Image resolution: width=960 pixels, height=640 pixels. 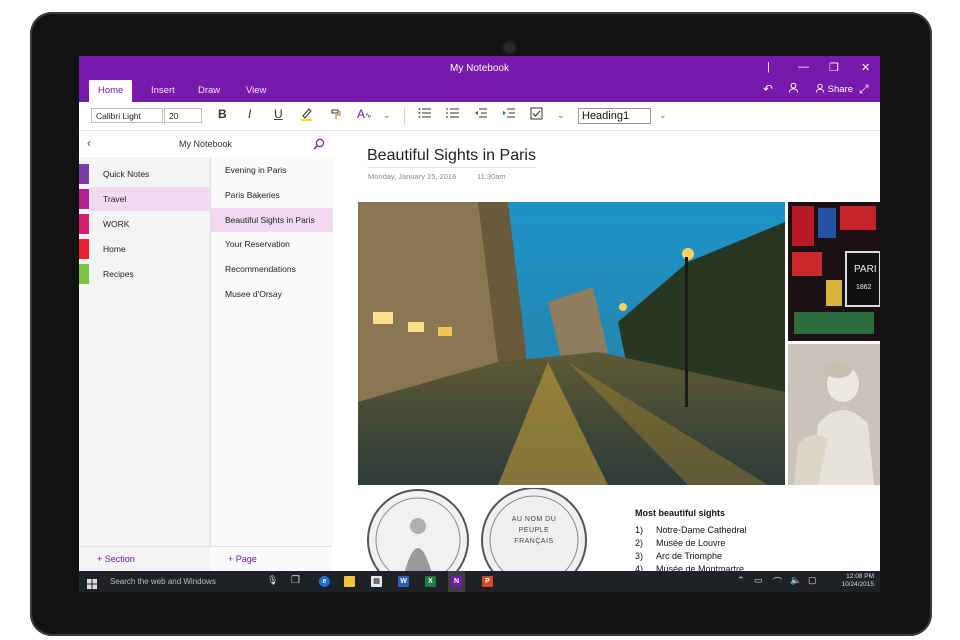 I want to click on store-icon: ▤, so click(x=376, y=581).